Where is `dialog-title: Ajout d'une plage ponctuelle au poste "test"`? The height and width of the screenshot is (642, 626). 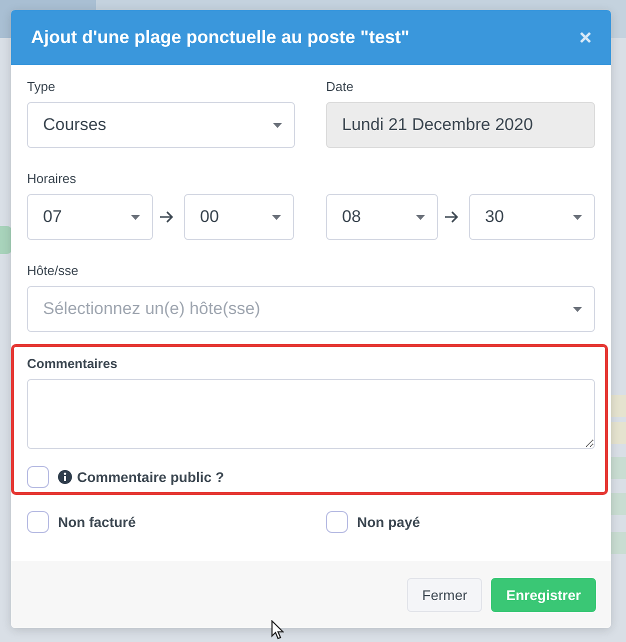 dialog-title: Ajout d'une plage ponctuelle au poste "test" is located at coordinates (220, 37).